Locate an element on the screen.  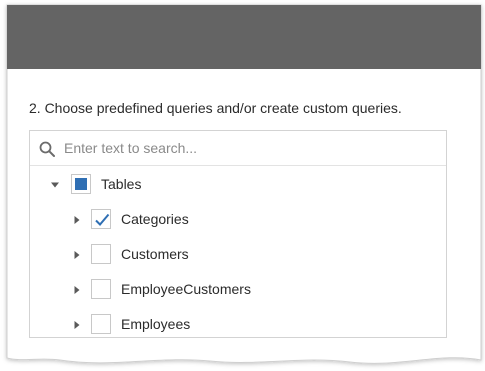
search-row is located at coordinates (238, 148).